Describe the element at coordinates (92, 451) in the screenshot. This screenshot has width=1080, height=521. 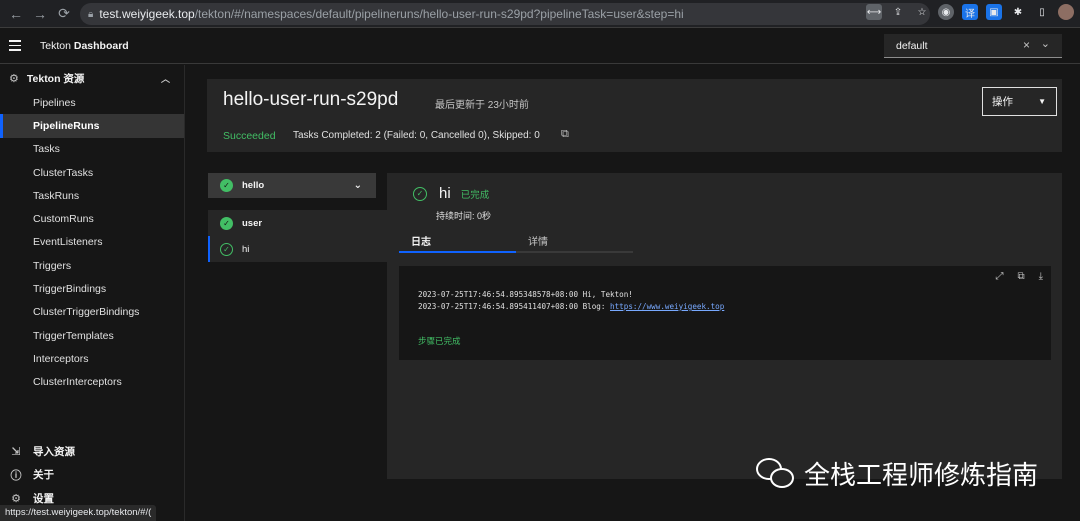
I see `sidebar-item-import: ⇲ 导入资源` at that location.